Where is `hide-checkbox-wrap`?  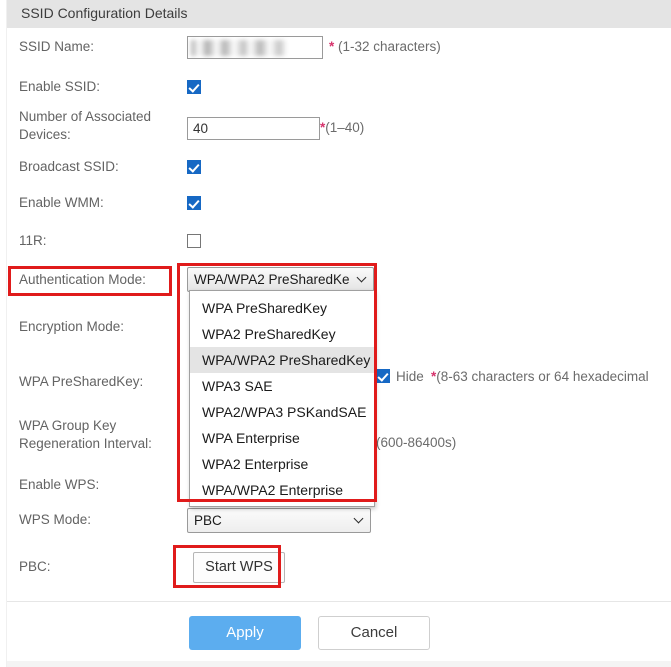 hide-checkbox-wrap is located at coordinates (383, 376).